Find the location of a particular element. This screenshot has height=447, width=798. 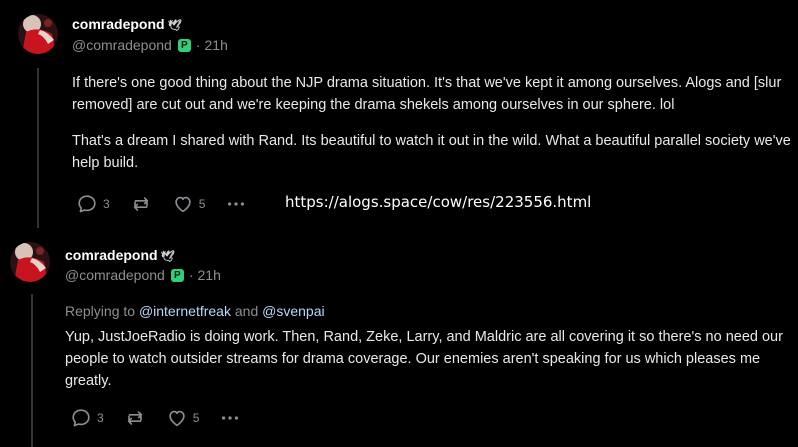

replying-to-line: Replying to @internetfreak and @svenpai is located at coordinates (195, 311).